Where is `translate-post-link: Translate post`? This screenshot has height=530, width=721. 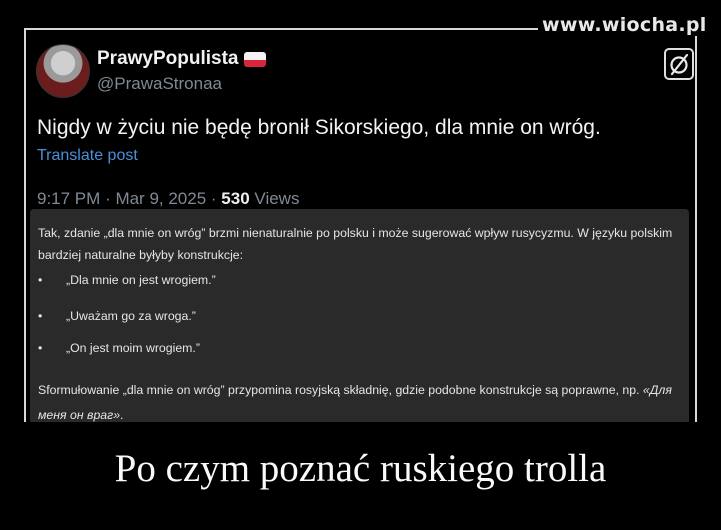
translate-post-link: Translate post is located at coordinates (87, 156).